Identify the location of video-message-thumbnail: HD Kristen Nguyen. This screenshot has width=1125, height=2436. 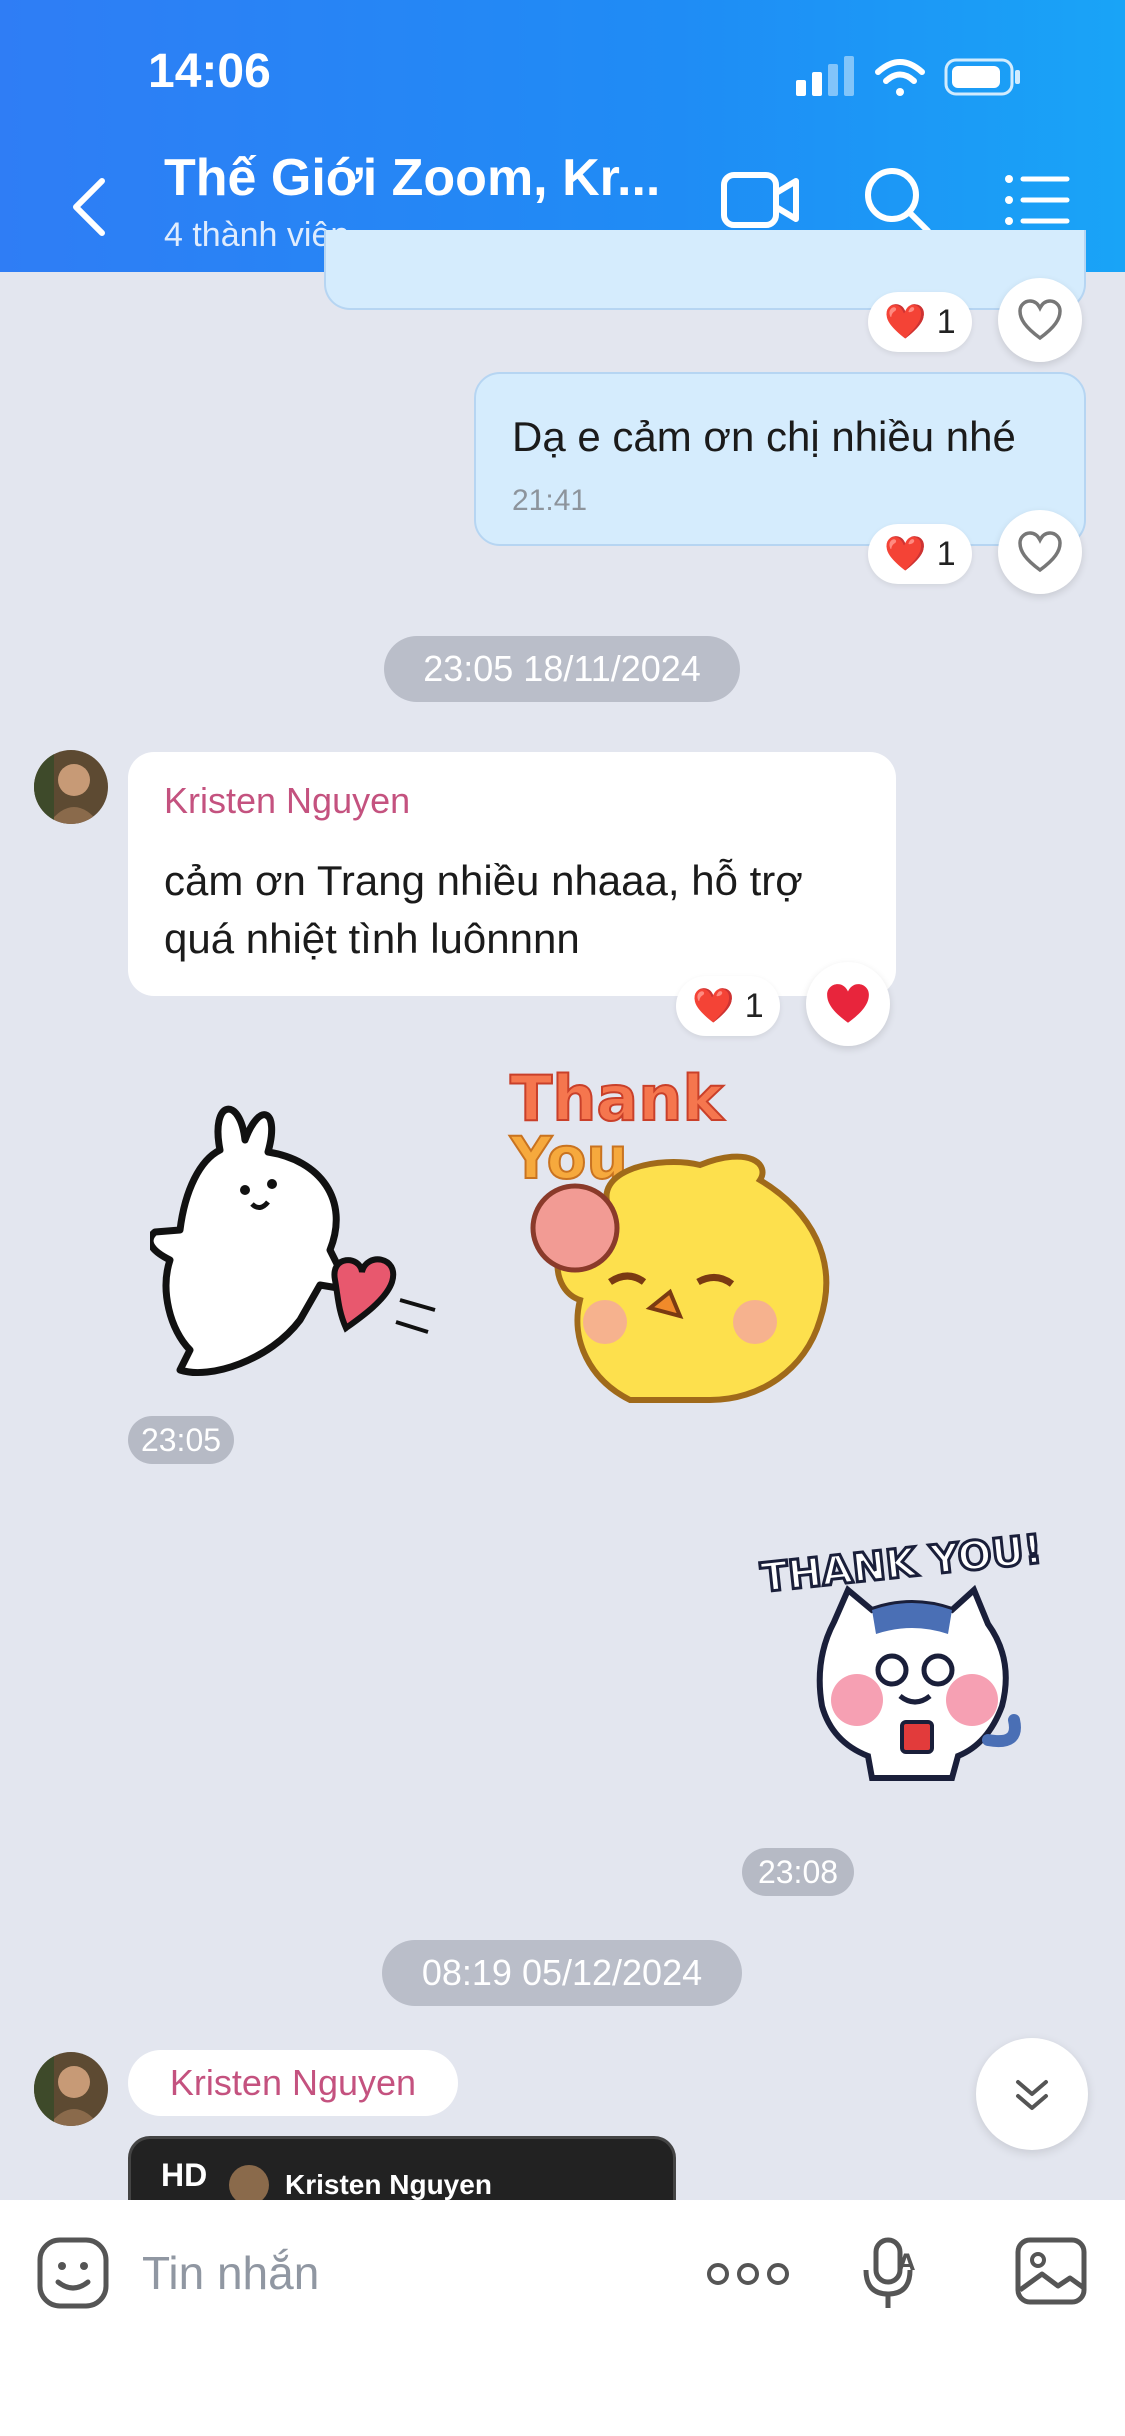
(402, 2169).